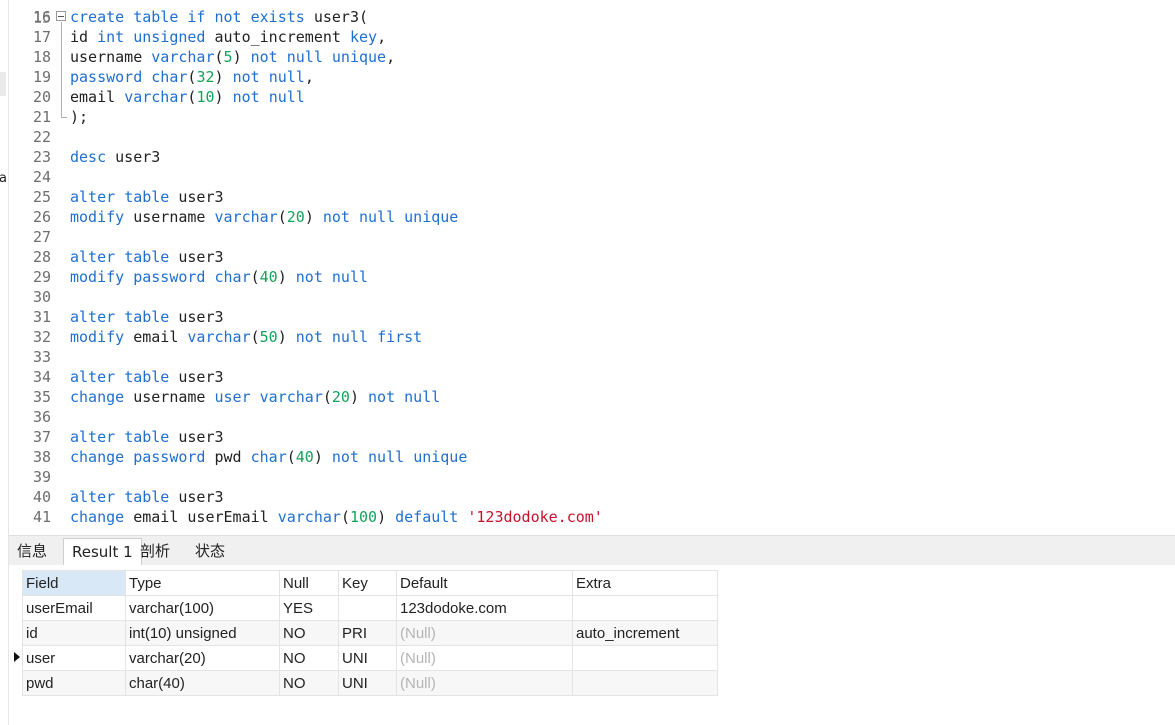  I want to click on sql-keyword: password, so click(169, 277).